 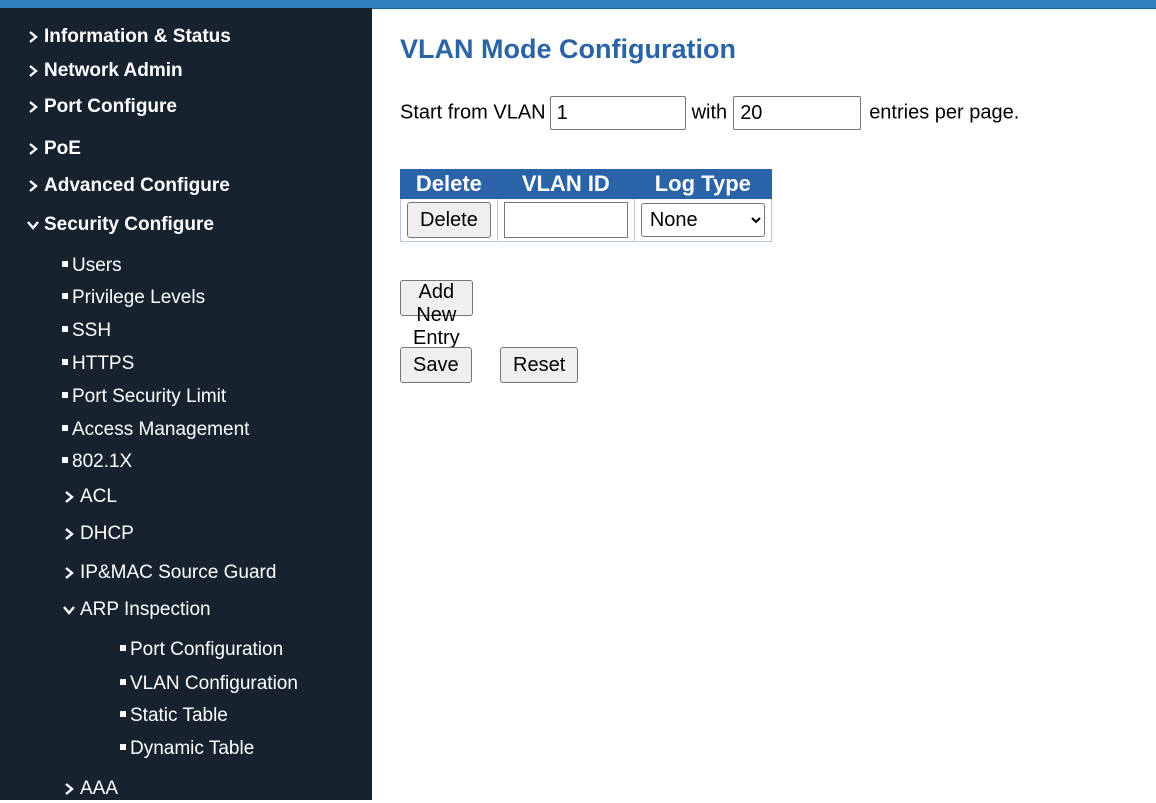 What do you see at coordinates (192, 748) in the screenshot?
I see `sidebar-item-label: Dynamic Table` at bounding box center [192, 748].